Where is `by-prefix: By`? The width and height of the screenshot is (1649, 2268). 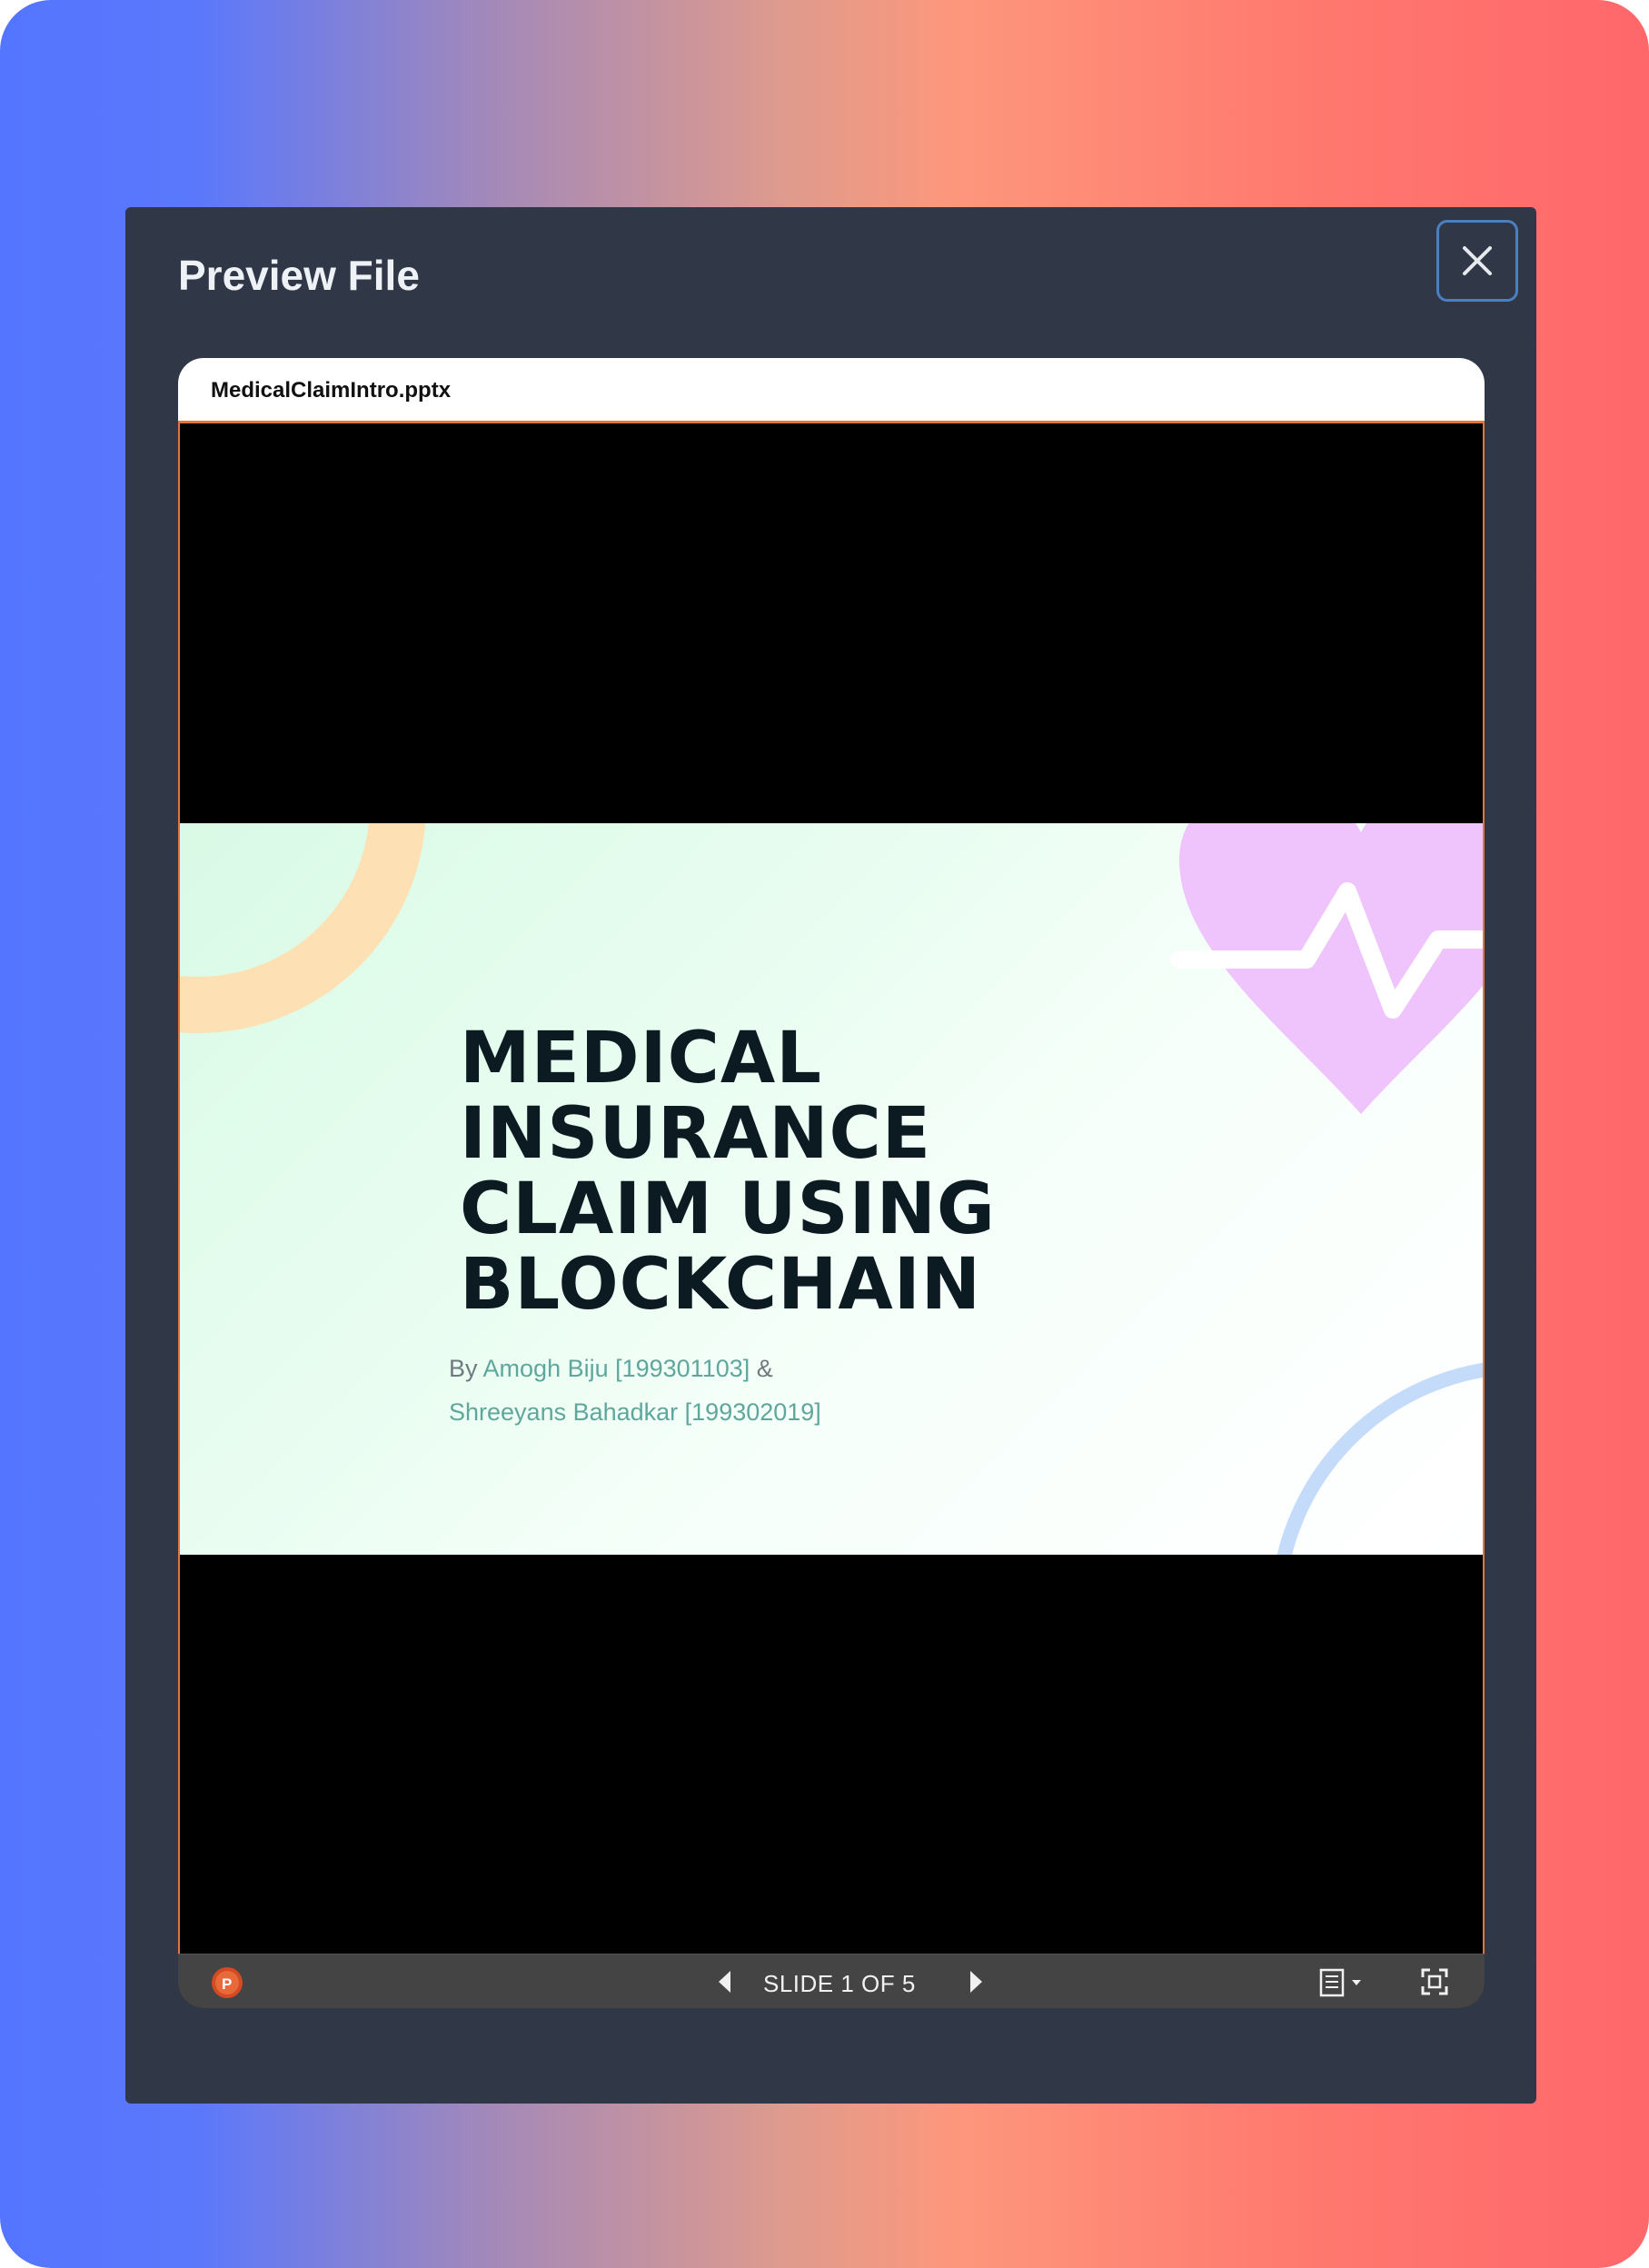 by-prefix: By is located at coordinates (466, 1368).